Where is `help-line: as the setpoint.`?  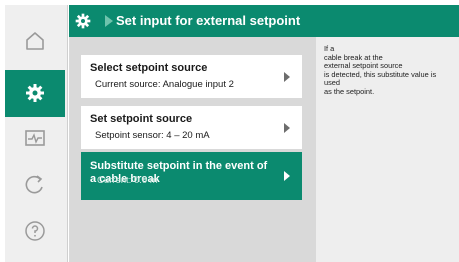 help-line: as the setpoint. is located at coordinates (349, 91).